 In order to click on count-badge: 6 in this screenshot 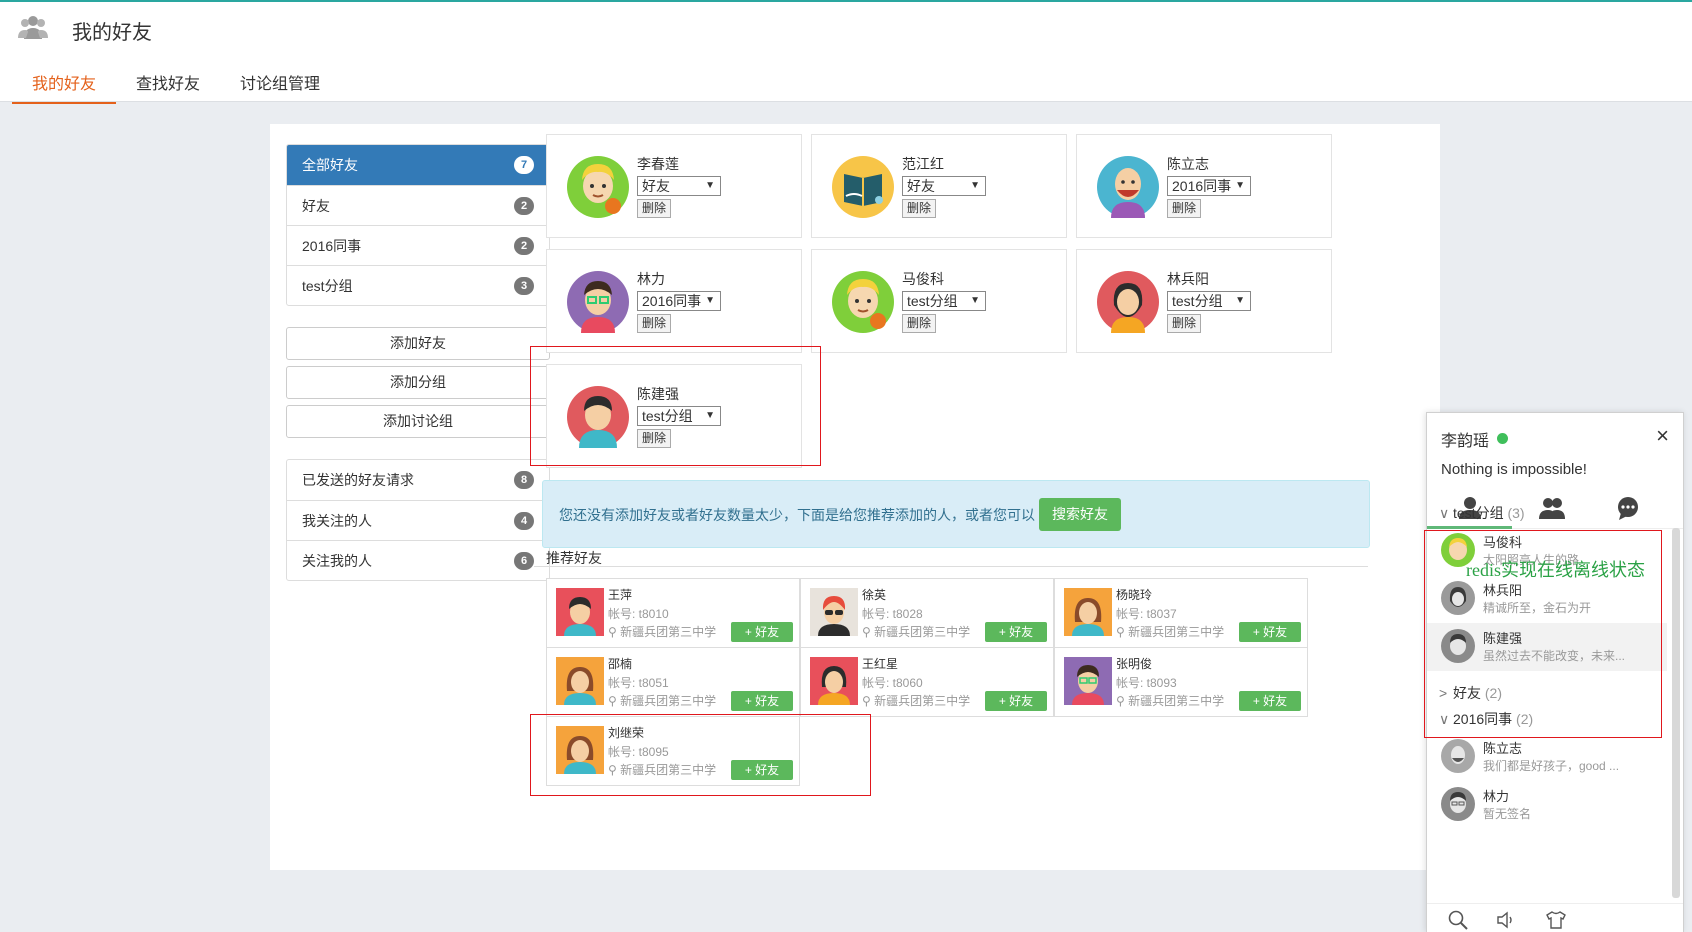, I will do `click(524, 561)`.